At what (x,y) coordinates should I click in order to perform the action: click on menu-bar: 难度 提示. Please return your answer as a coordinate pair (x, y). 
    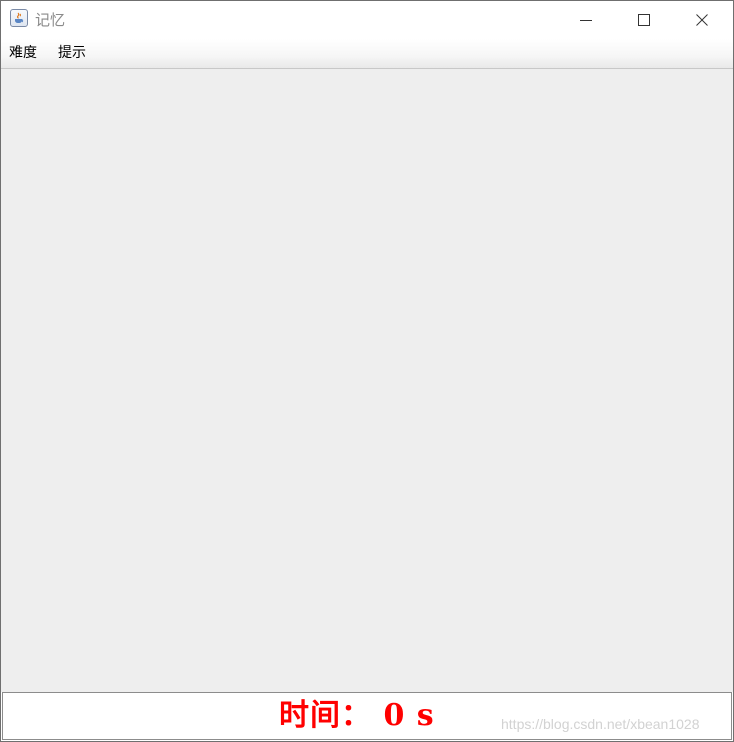
    Looking at the image, I should click on (367, 54).